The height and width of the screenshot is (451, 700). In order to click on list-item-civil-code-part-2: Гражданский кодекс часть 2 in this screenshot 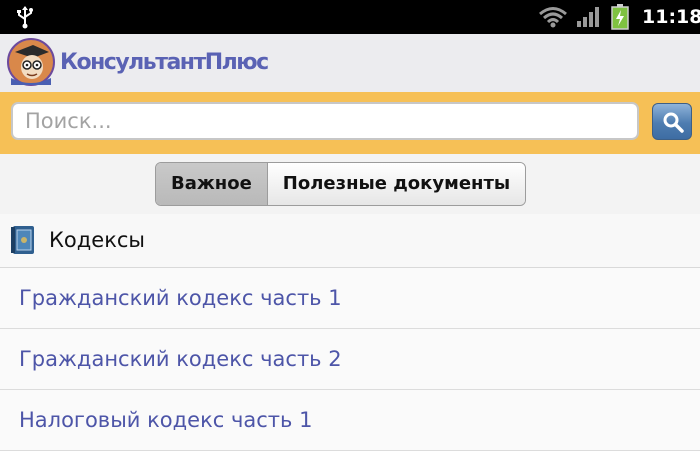, I will do `click(350, 359)`.